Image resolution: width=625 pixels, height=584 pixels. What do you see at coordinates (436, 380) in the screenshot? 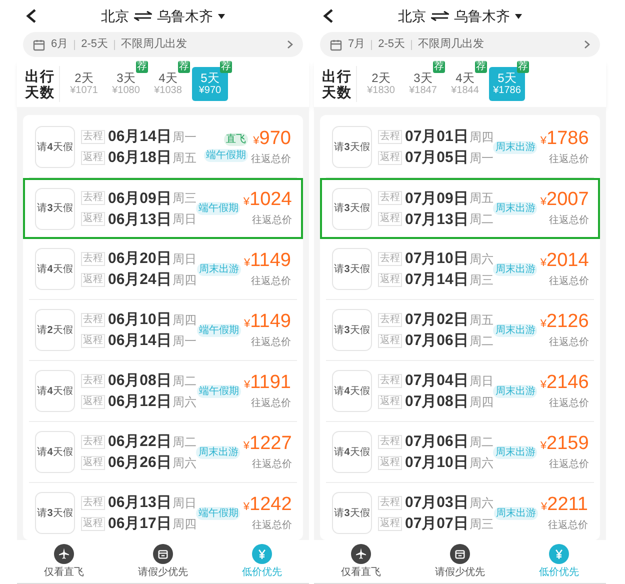
I see `date-text: 07月04日` at bounding box center [436, 380].